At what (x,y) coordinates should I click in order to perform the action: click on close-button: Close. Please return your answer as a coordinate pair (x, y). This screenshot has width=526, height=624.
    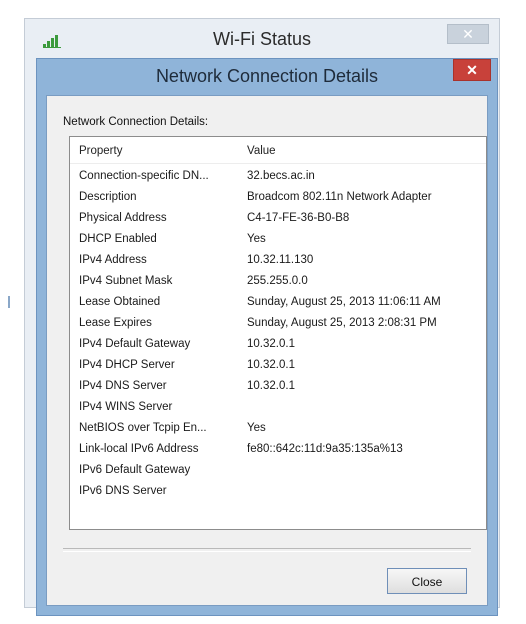
    Looking at the image, I should click on (427, 581).